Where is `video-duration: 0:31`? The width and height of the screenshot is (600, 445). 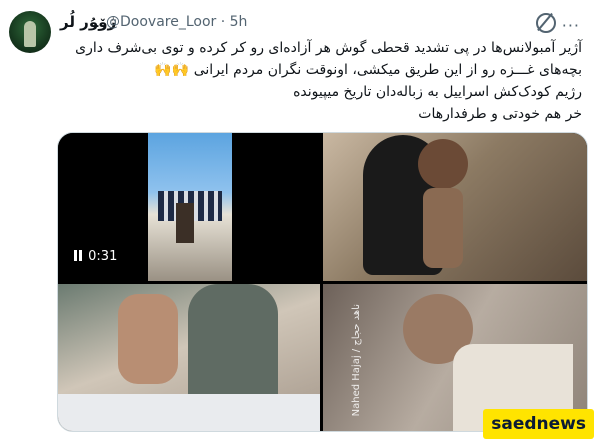
video-duration: 0:31 is located at coordinates (103, 256).